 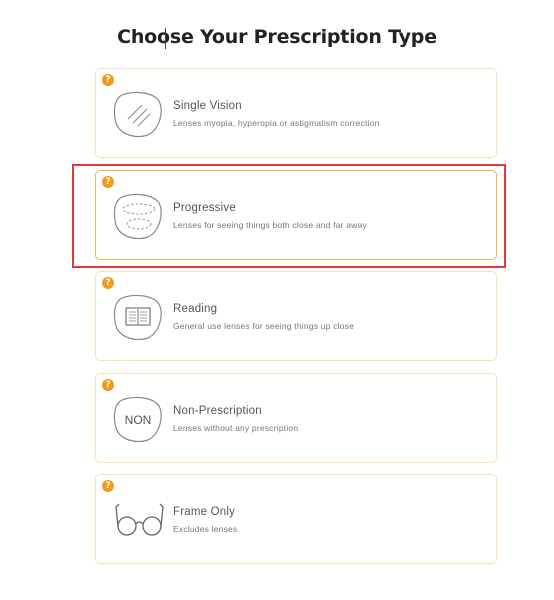 I want to click on option-title: Non-Prescription, so click(x=217, y=411).